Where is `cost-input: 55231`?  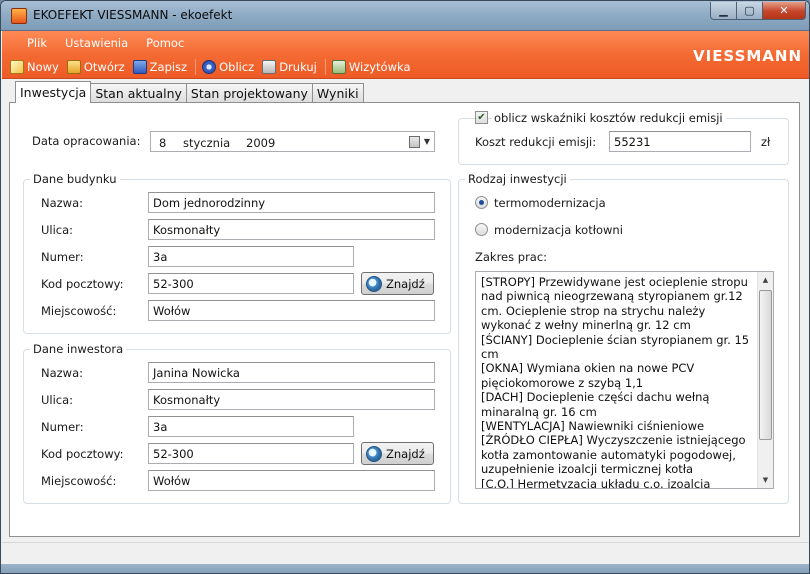
cost-input: 55231 is located at coordinates (680, 141).